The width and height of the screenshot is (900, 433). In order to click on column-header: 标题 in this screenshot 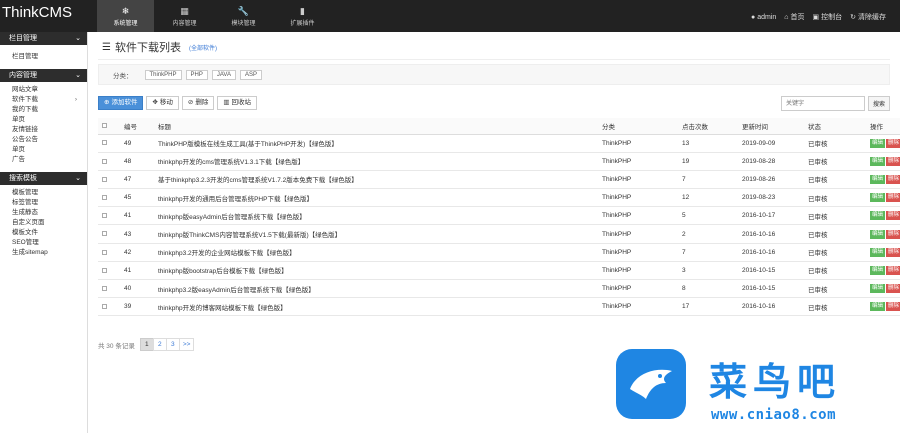, I will do `click(376, 126)`.